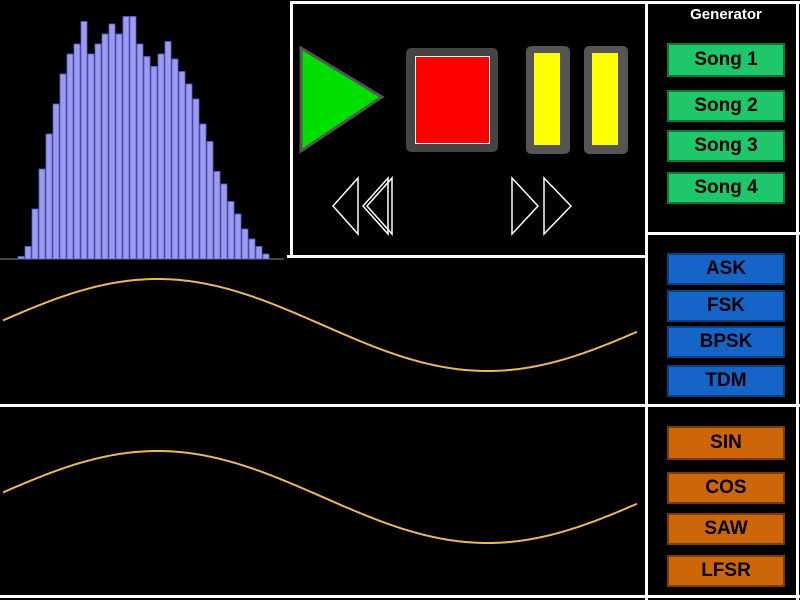 The height and width of the screenshot is (600, 800). Describe the element at coordinates (726, 188) in the screenshot. I see `song-4-button: Song 4` at that location.